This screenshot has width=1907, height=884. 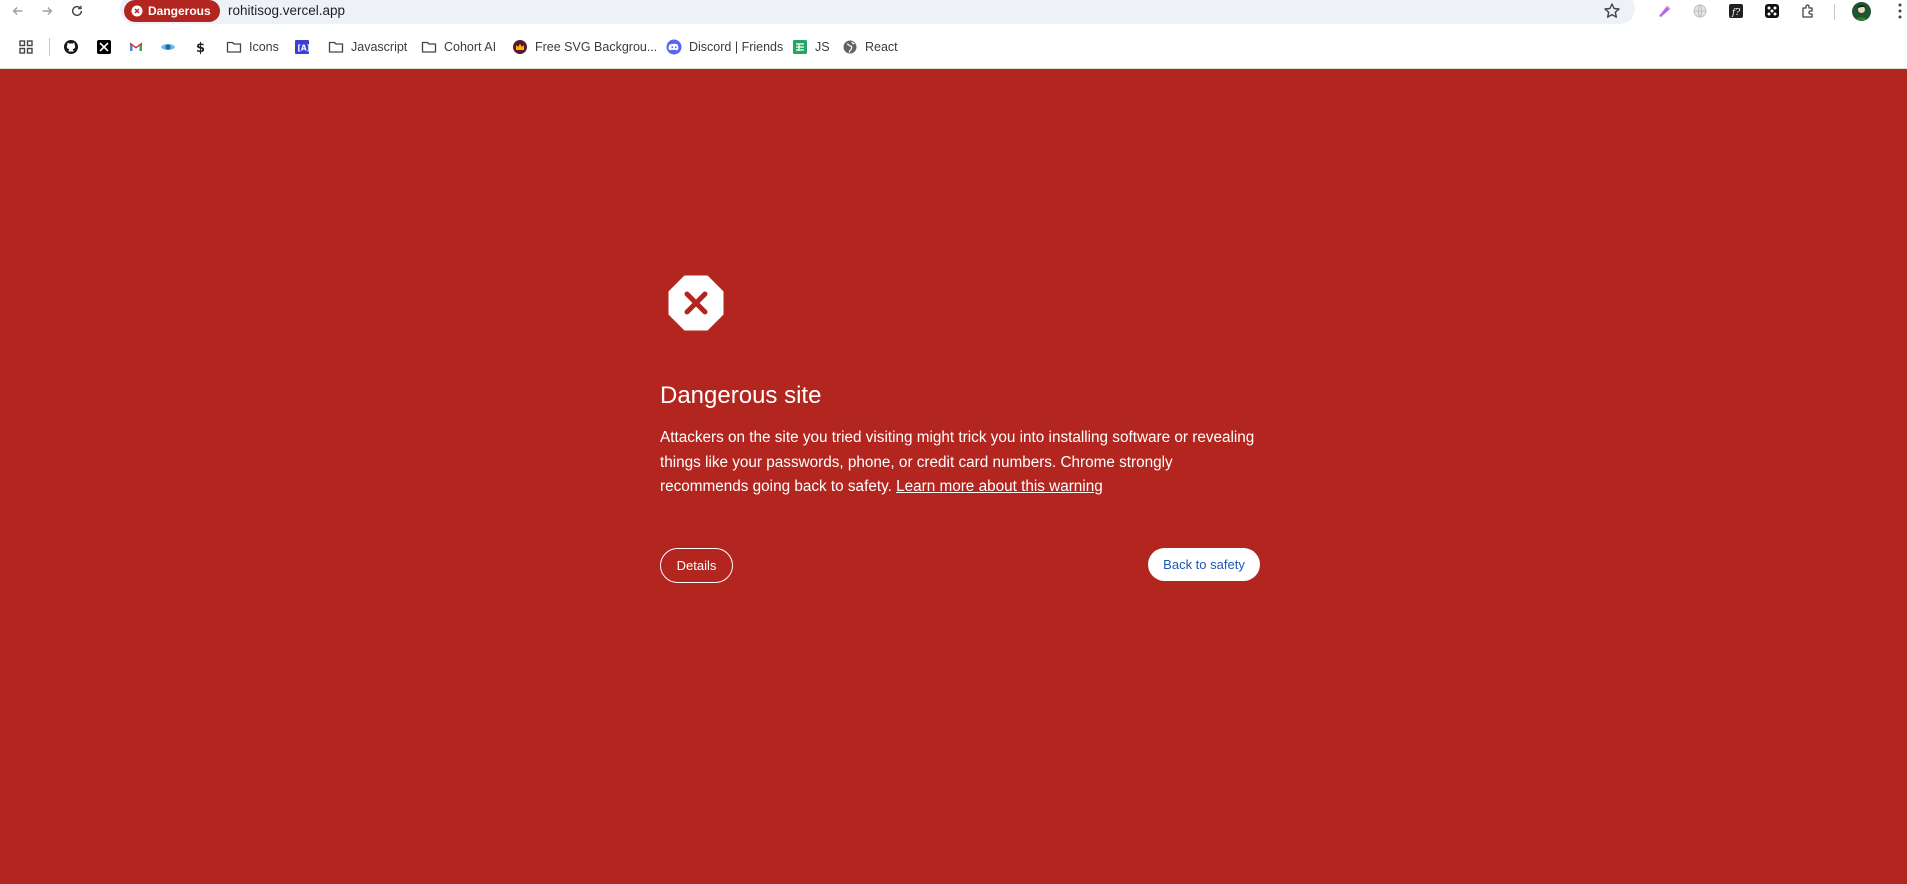 What do you see at coordinates (379, 47) in the screenshot?
I see `bookmark-label: Javascript` at bounding box center [379, 47].